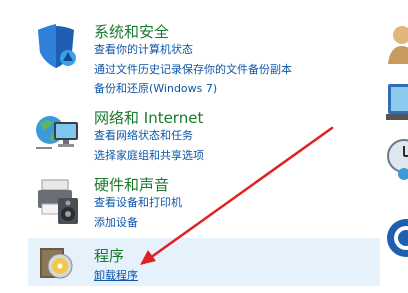 Image resolution: width=408 pixels, height=293 pixels. I want to click on printer-speaker-icon, so click(57, 201).